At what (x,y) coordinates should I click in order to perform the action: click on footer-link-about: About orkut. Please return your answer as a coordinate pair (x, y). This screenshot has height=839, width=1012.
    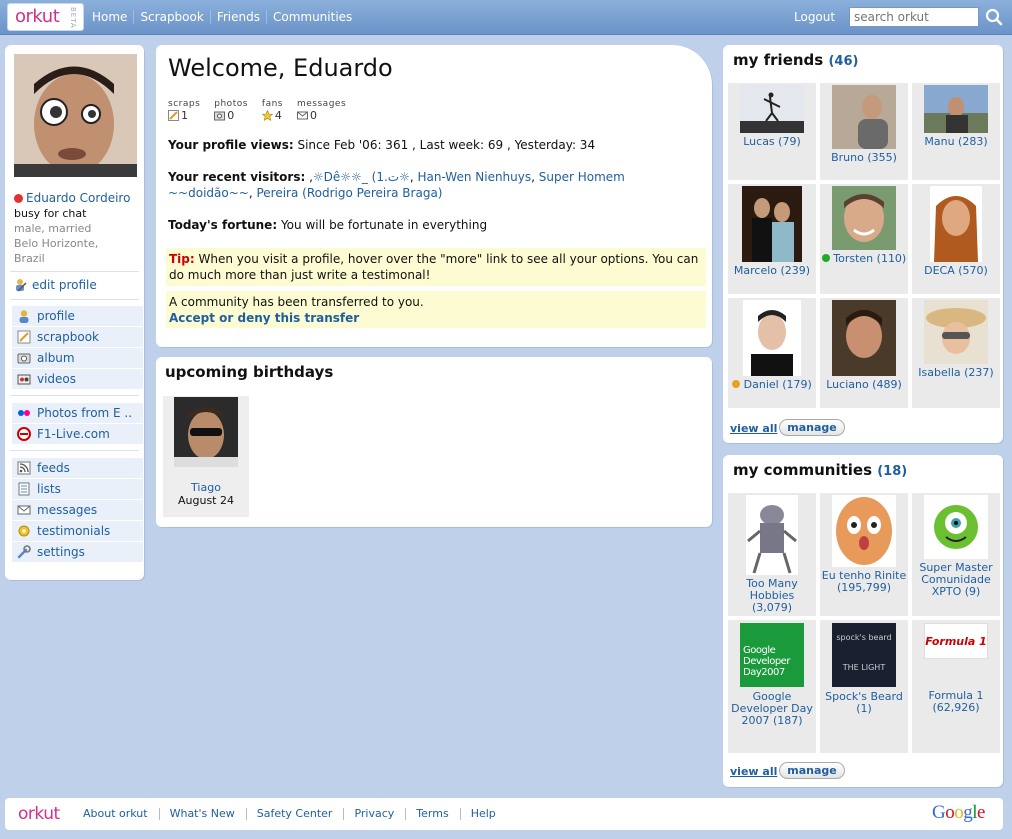
    Looking at the image, I should click on (118, 814).